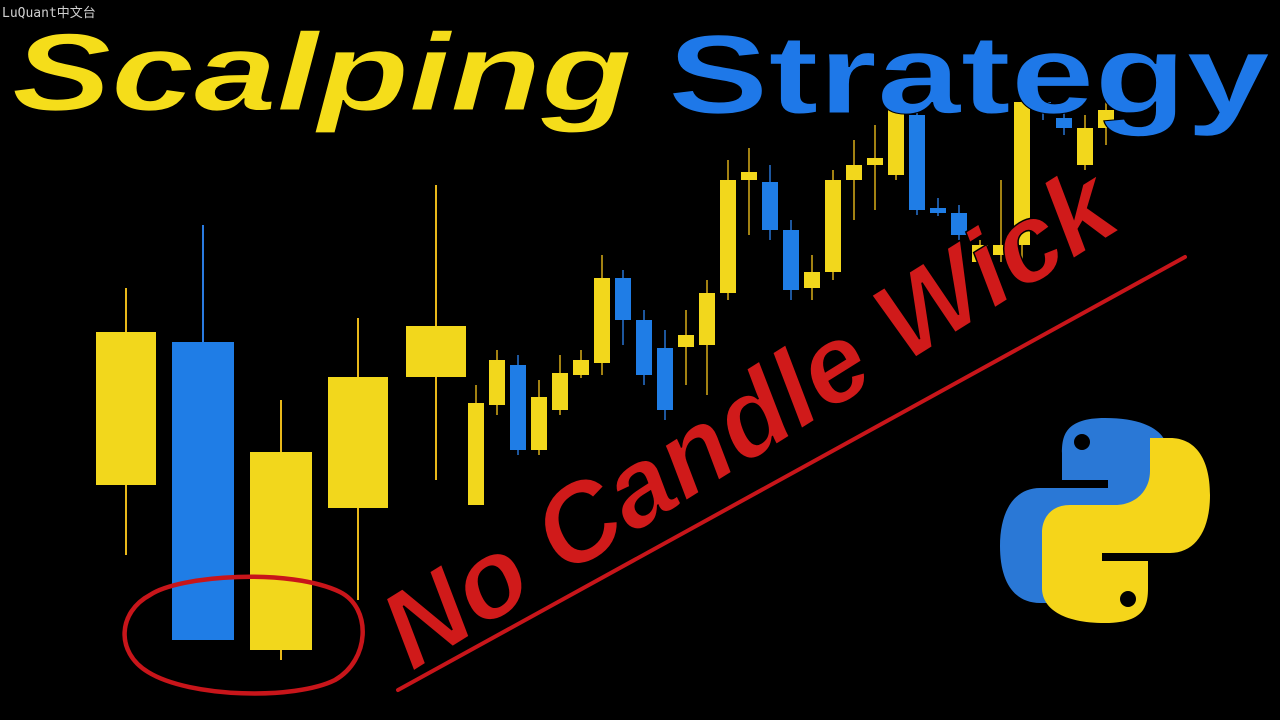 The width and height of the screenshot is (1280, 720). Describe the element at coordinates (322, 72) in the screenshot. I see `title-word-scalping: Scalping` at that location.